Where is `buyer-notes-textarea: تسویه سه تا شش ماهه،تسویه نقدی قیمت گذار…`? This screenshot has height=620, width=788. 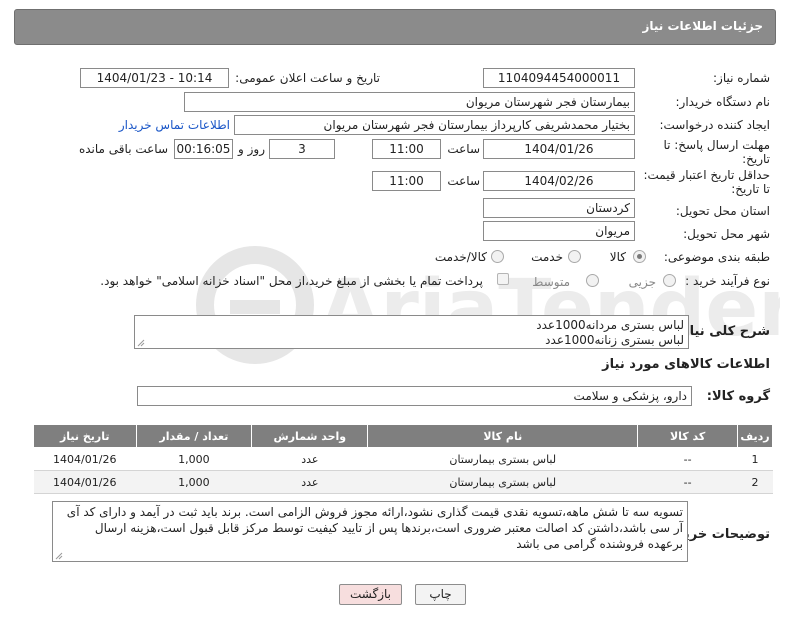 buyer-notes-textarea: تسویه سه تا شش ماهه،تسویه نقدی قیمت گذار… is located at coordinates (370, 531).